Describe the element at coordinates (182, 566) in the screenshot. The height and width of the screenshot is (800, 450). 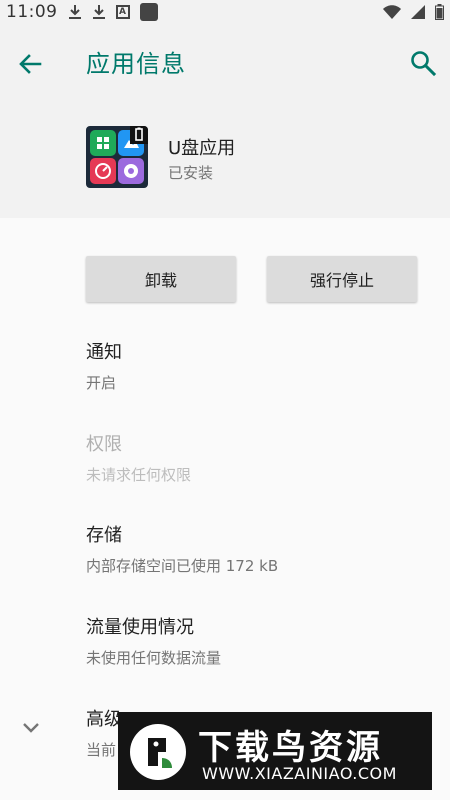
I see `pref-summary: 内部存储空间已使用 172 kB` at that location.